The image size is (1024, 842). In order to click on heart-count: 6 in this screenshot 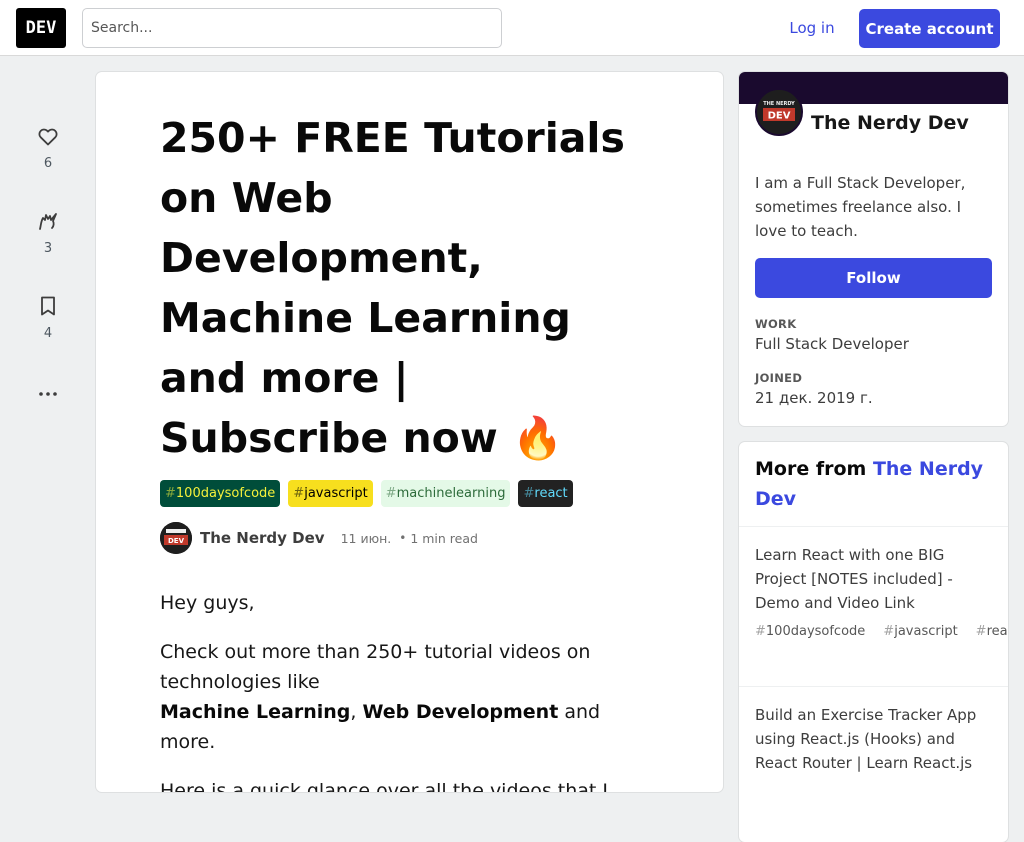, I will do `click(48, 163)`.